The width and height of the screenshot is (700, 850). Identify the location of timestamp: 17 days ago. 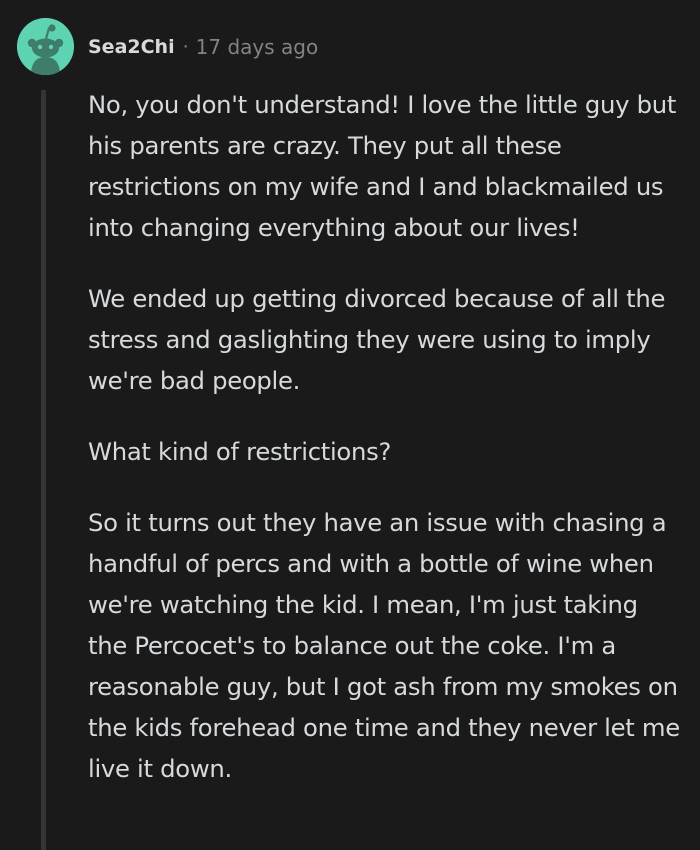
(257, 47).